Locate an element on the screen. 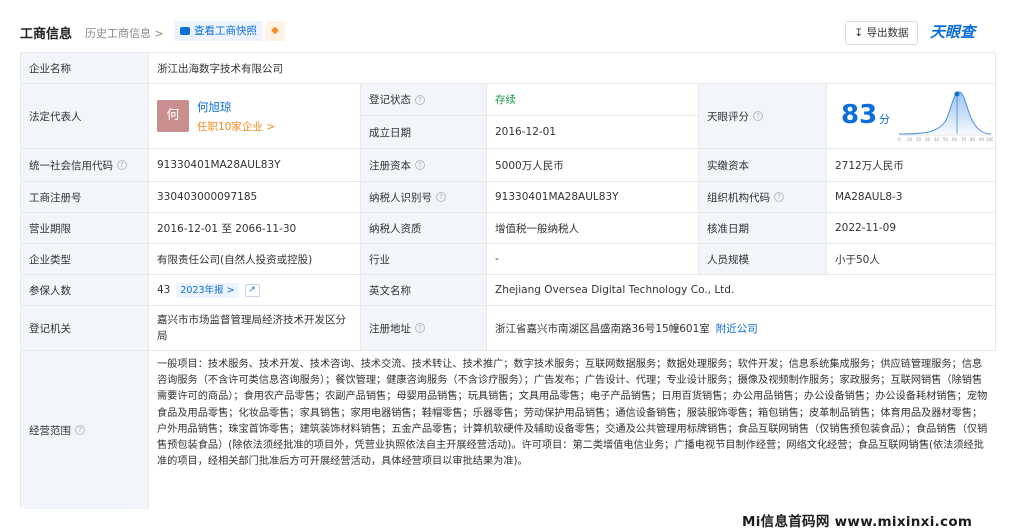 Image resolution: width=1024 pixels, height=529 pixels. biz-term-label: 营业期限 is located at coordinates (85, 228).